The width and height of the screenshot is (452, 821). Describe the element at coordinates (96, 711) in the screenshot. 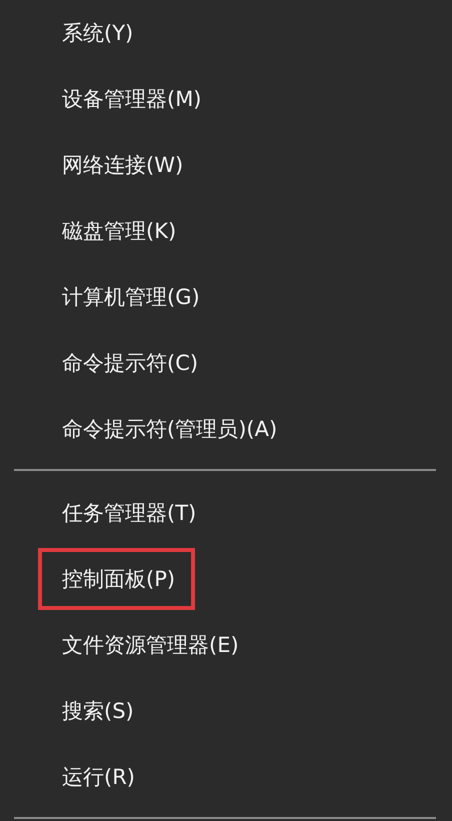

I see `menu-item: 搜索(S)` at that location.